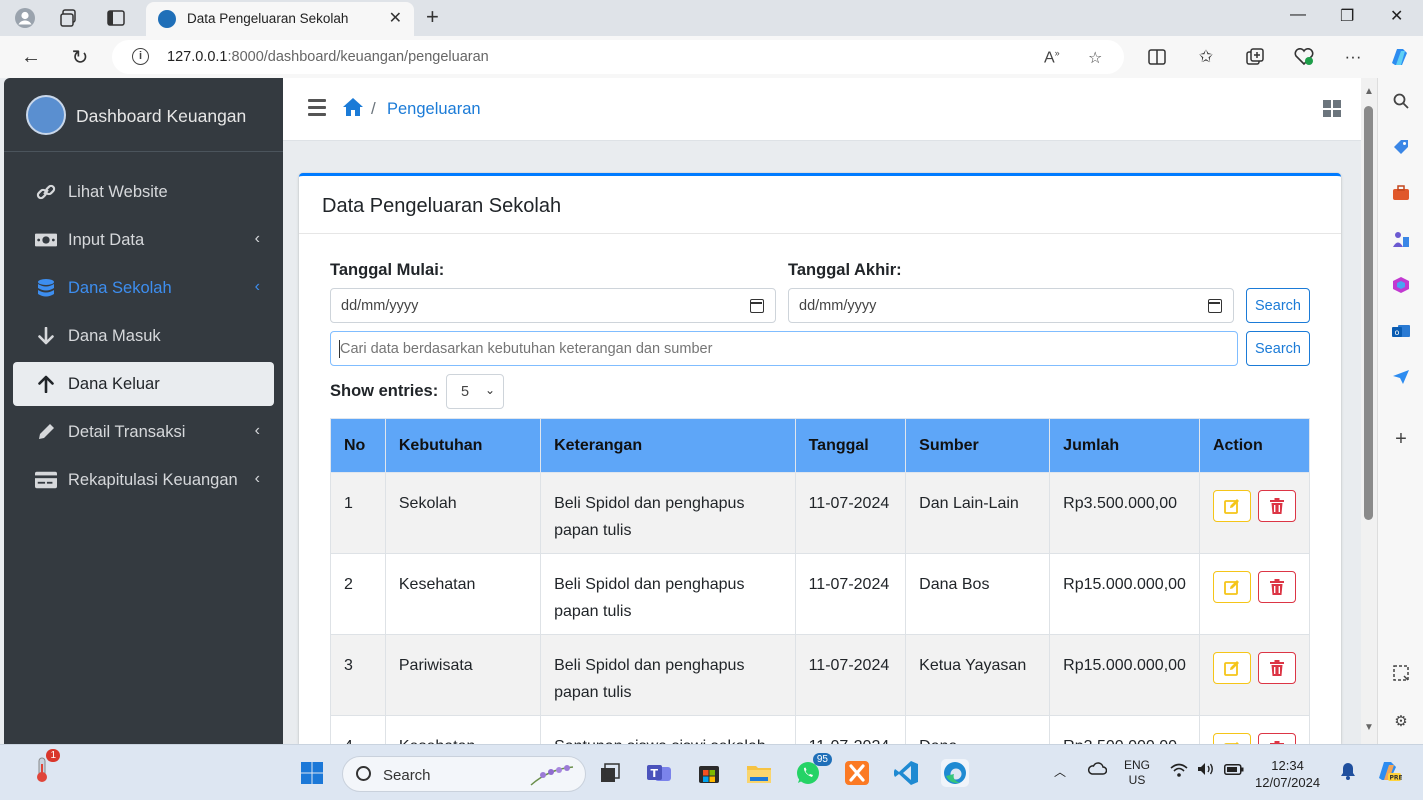 This screenshot has height=800, width=1423. I want to click on scroll-up-icon: ▲, so click(1369, 91).